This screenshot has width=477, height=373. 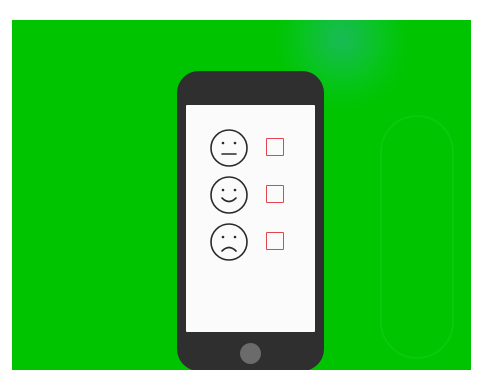 What do you see at coordinates (417, 237) in the screenshot?
I see `background-ghost-shape` at bounding box center [417, 237].